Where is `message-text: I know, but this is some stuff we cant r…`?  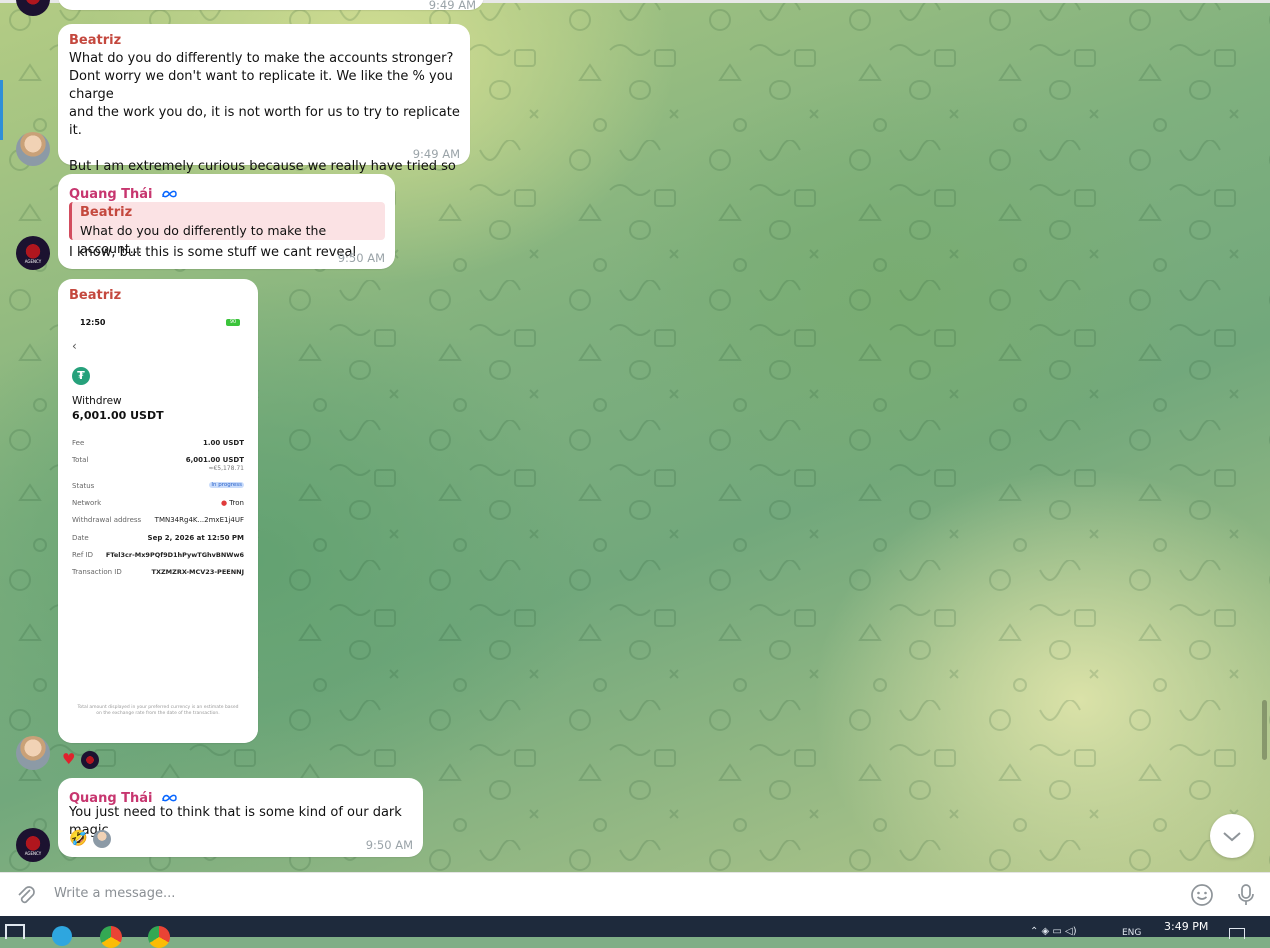
message-text: I know, but this is some stuff we cant r… is located at coordinates (213, 252).